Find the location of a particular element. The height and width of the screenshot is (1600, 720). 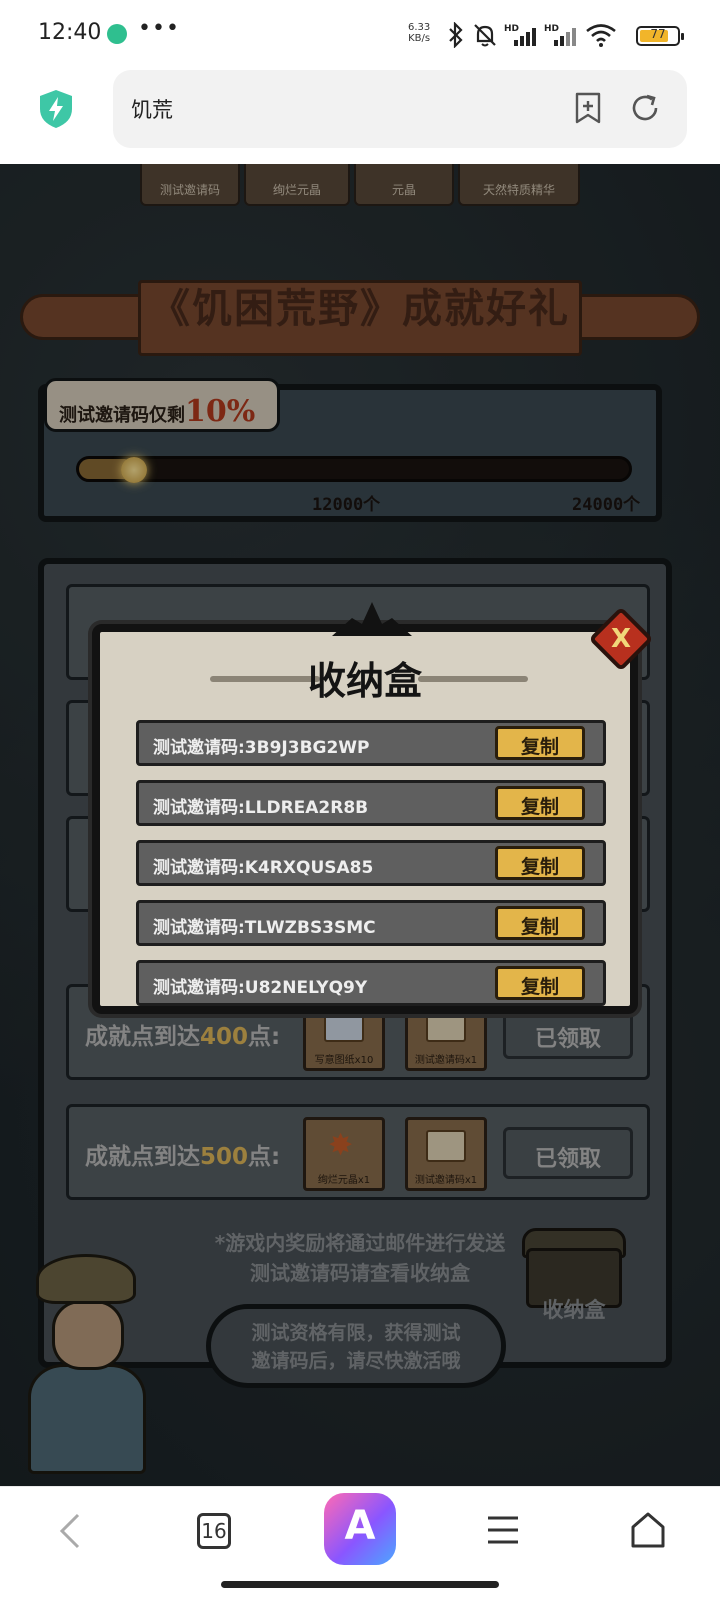

address-bar: 饥荒 is located at coordinates (400, 109).